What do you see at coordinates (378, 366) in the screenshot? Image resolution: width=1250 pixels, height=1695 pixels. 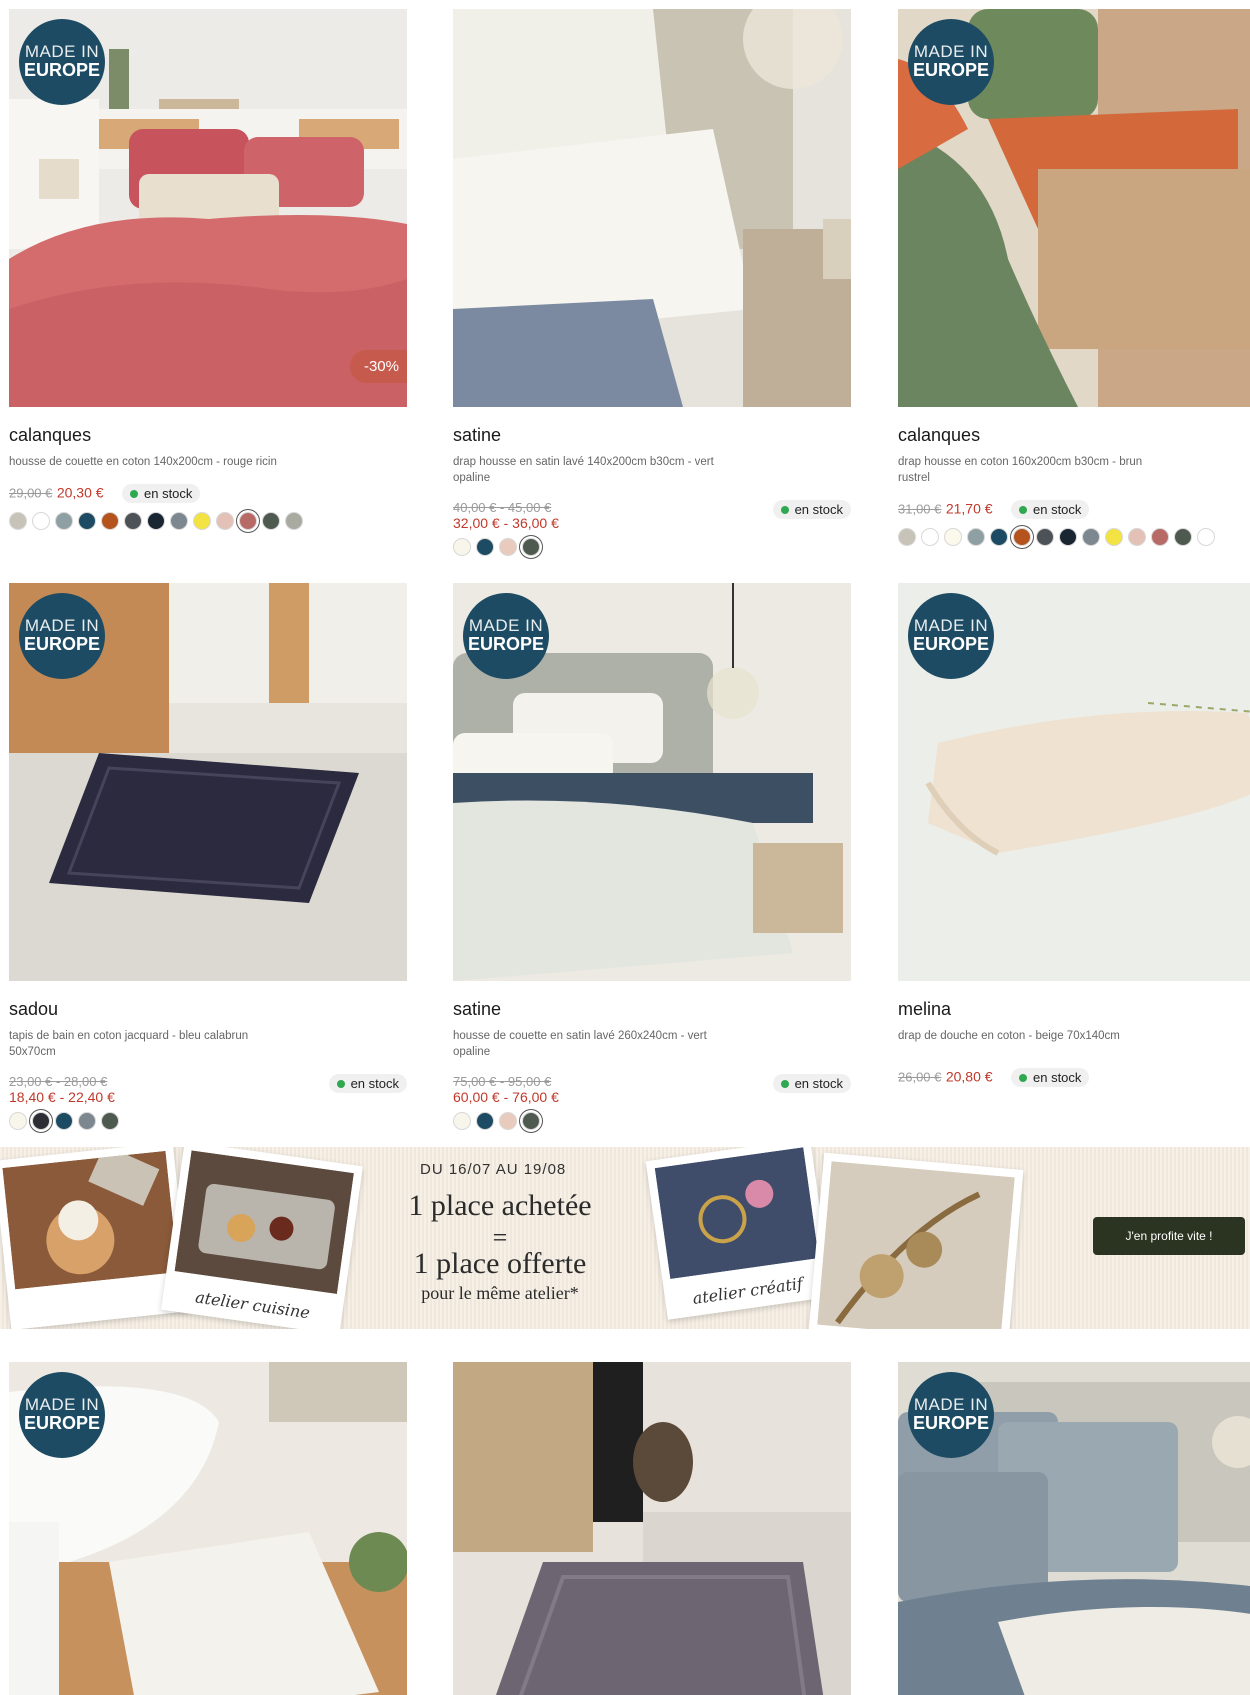 I see `discount-badge: -30%` at bounding box center [378, 366].